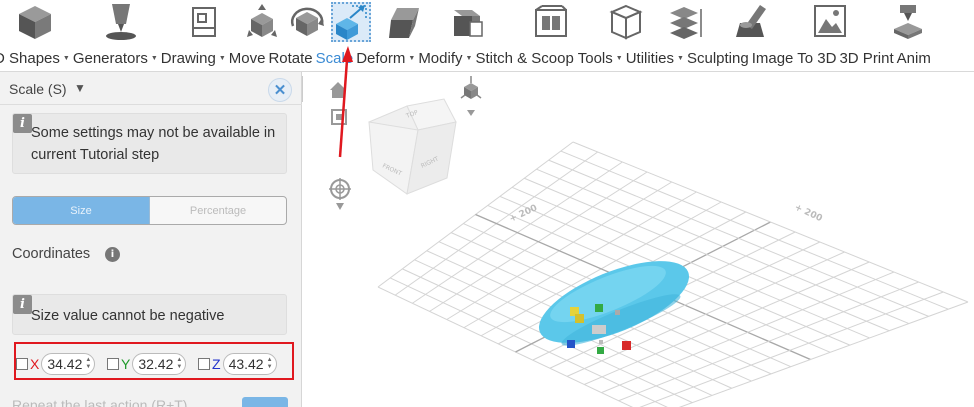  What do you see at coordinates (216, 364) in the screenshot?
I see `z-axis-label: Z` at bounding box center [216, 364].